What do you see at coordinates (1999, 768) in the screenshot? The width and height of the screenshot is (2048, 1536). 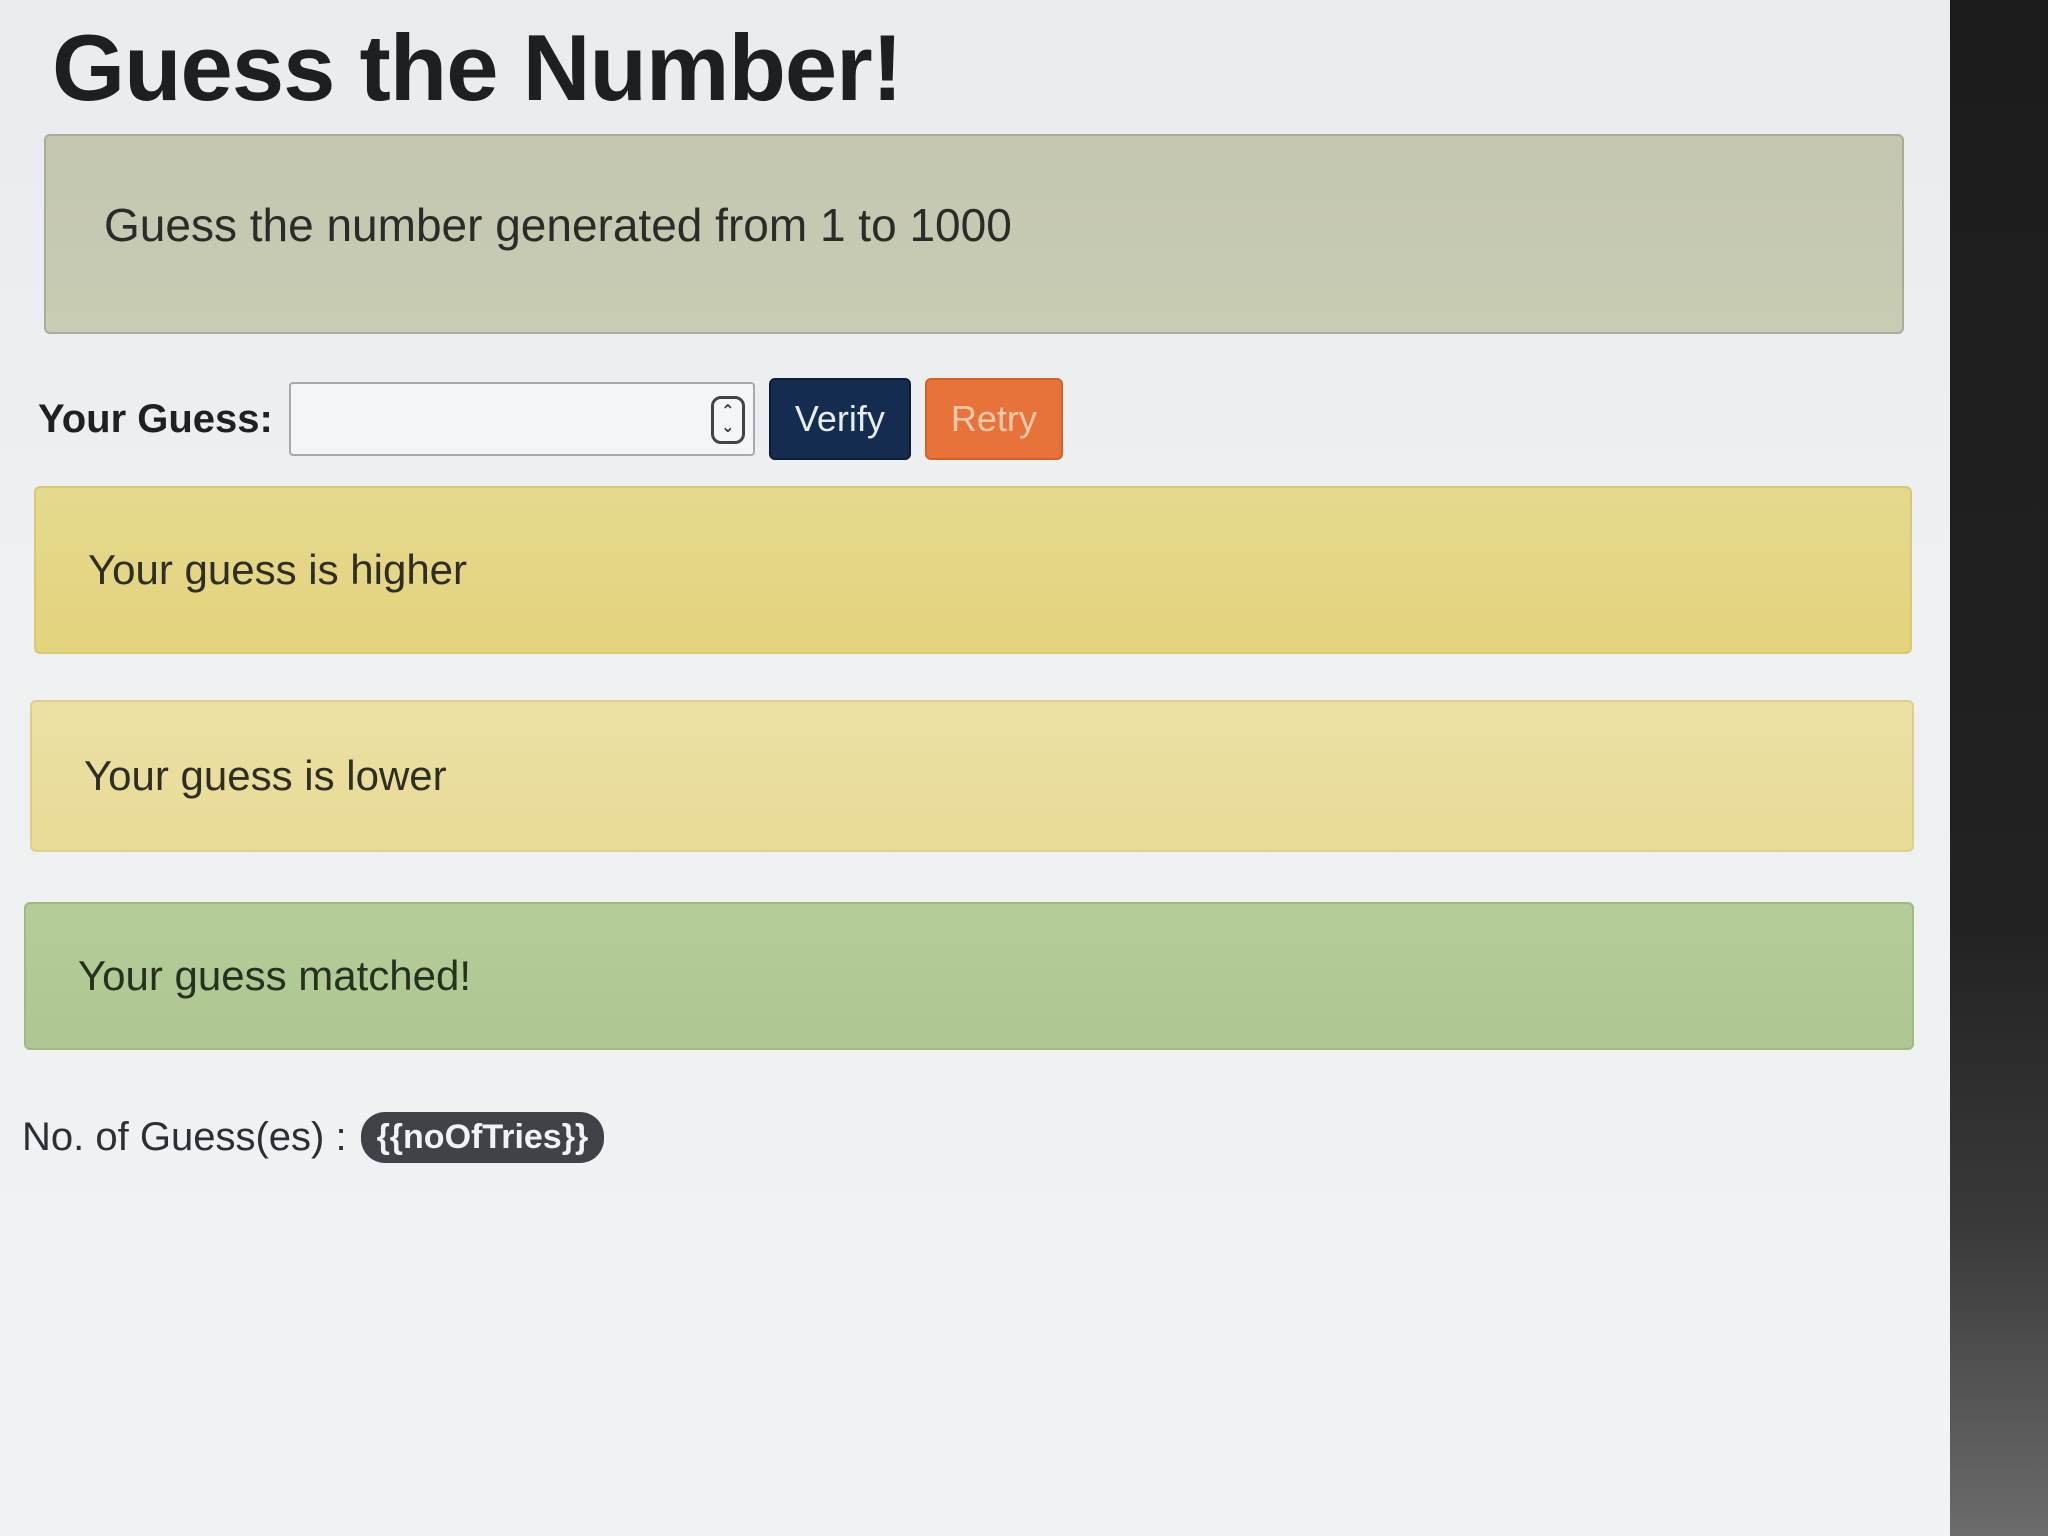 I see `screen-bezel` at bounding box center [1999, 768].